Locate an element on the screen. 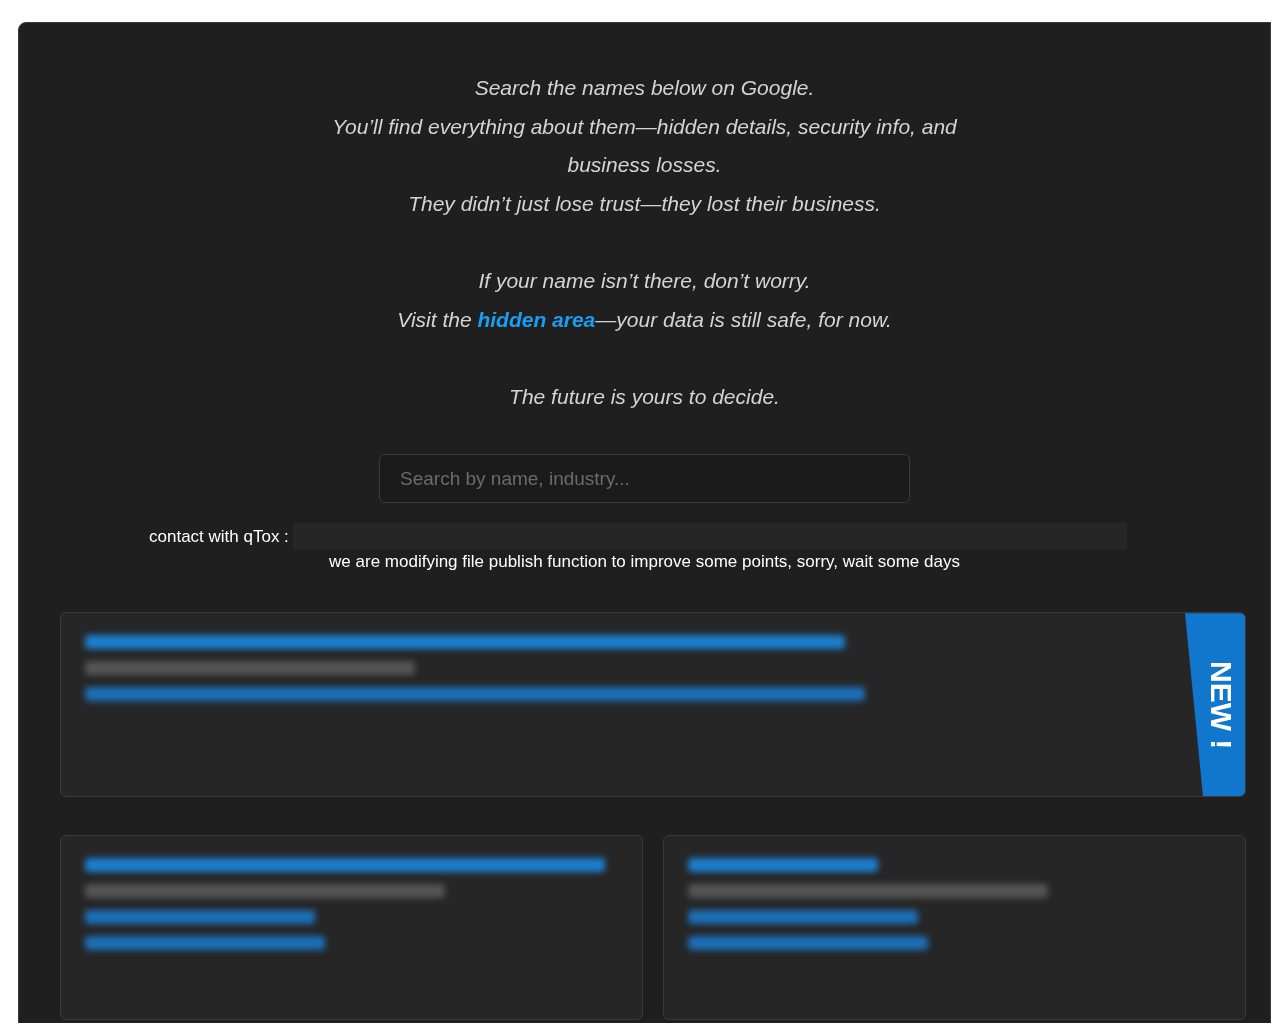 This screenshot has width=1271, height=1023. intro-text: Search the names below on Google. You’ll find everything about them—hidden details, security info, and business losses. They didn’t just lose trust—they lost their business. is located at coordinates (644, 146).